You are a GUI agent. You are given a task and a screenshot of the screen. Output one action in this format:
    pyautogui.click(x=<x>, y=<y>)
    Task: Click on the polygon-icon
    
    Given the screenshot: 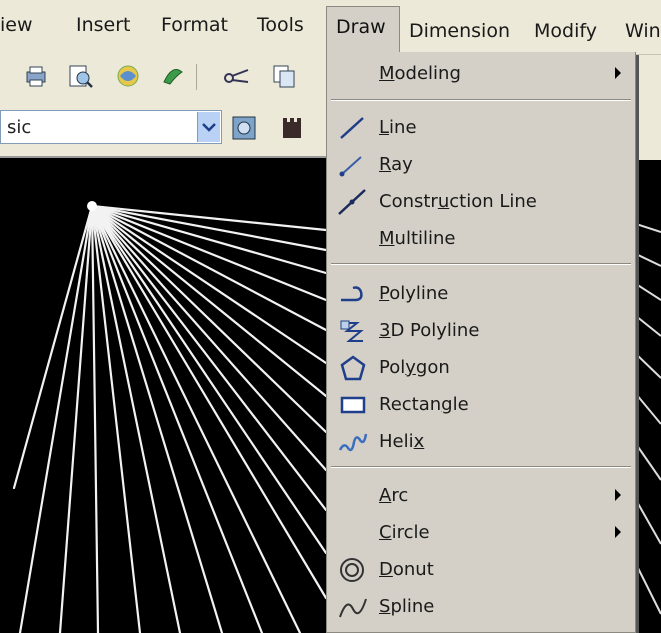 What is the action you would take?
    pyautogui.click(x=353, y=368)
    